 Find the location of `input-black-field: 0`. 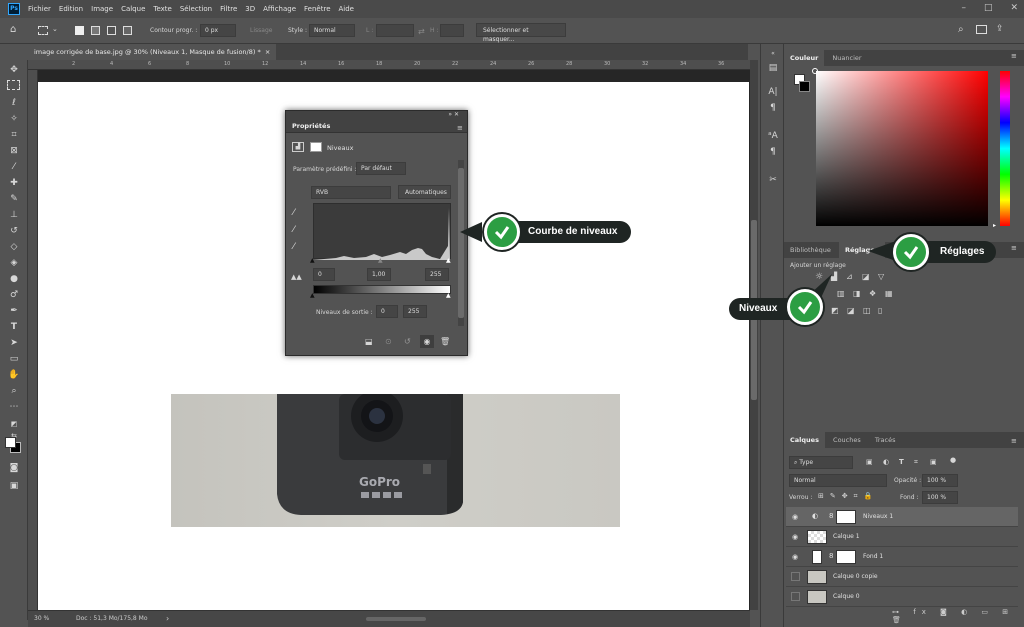

input-black-field: 0 is located at coordinates (324, 274).